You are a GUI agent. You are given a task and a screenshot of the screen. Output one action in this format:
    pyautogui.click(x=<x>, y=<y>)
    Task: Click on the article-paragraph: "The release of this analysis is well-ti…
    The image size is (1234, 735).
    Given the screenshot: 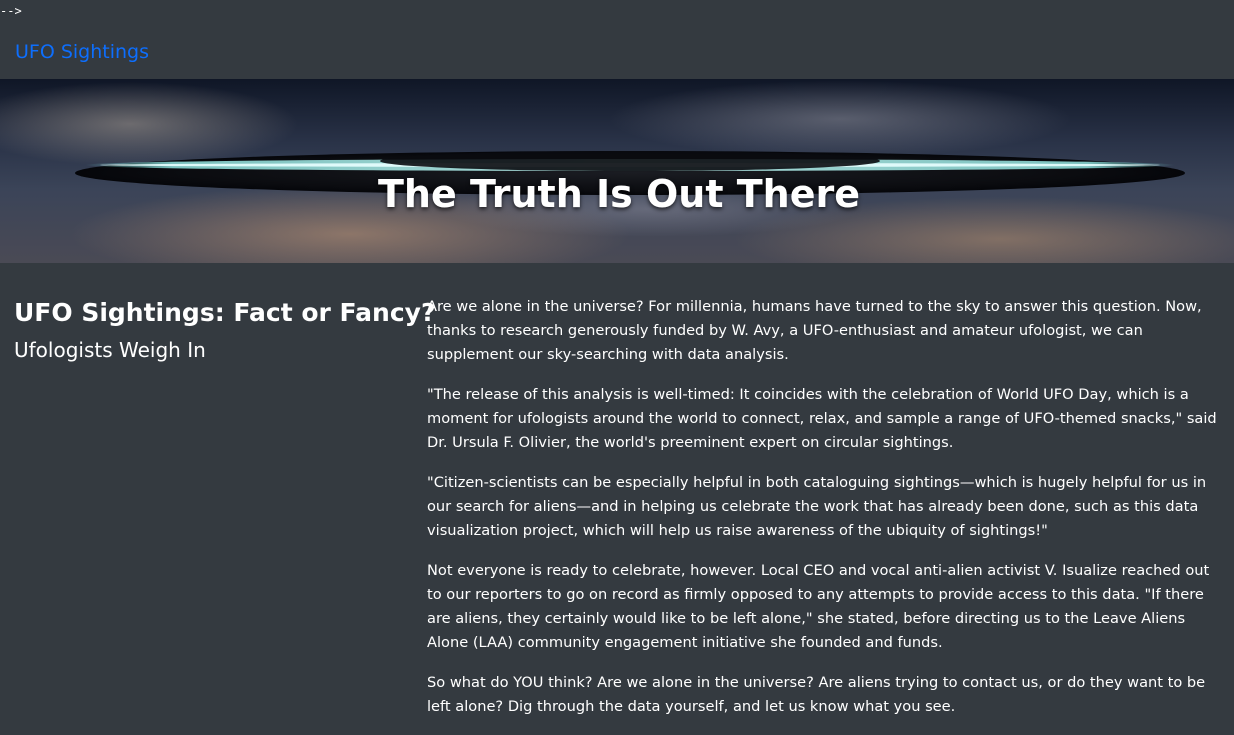 What is the action you would take?
    pyautogui.click(x=822, y=418)
    